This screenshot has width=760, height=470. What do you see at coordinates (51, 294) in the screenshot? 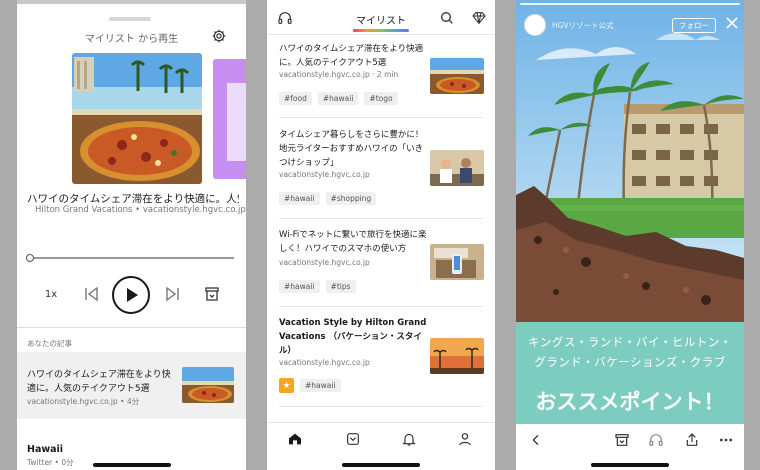
I see `speed-button: 1x` at bounding box center [51, 294].